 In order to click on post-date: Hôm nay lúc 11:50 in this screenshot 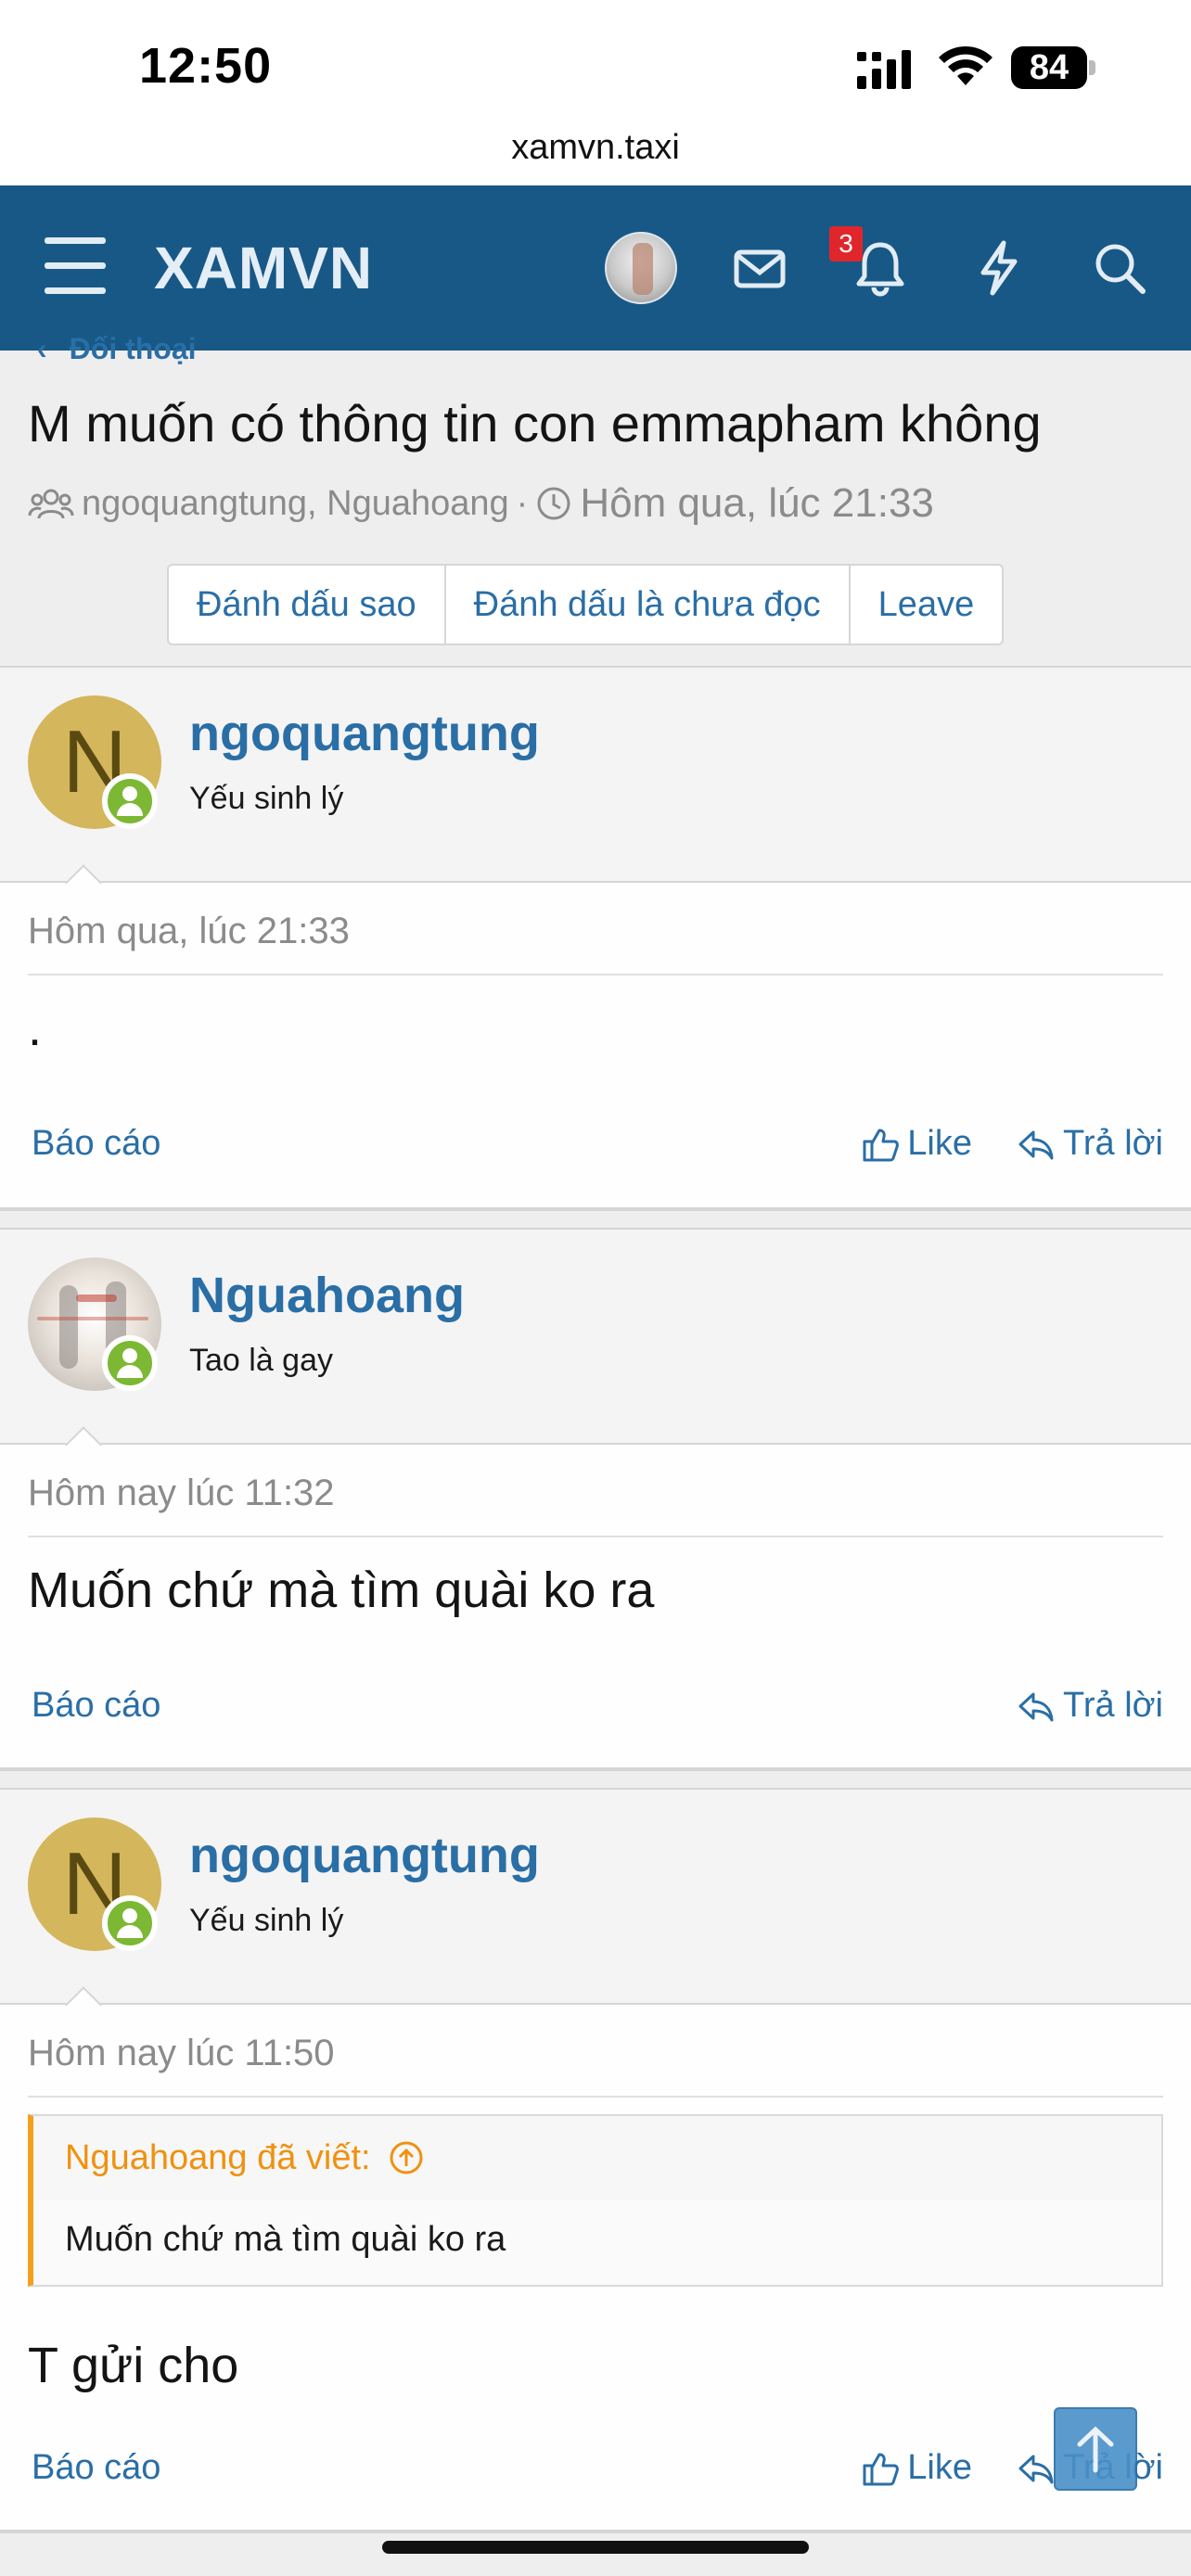, I will do `click(181, 2053)`.